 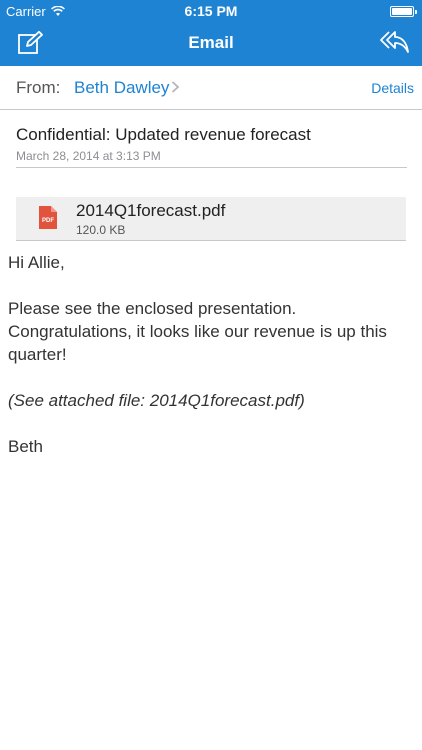 I want to click on attachment-filename: 2014Q1forecast.pdf, so click(x=151, y=210).